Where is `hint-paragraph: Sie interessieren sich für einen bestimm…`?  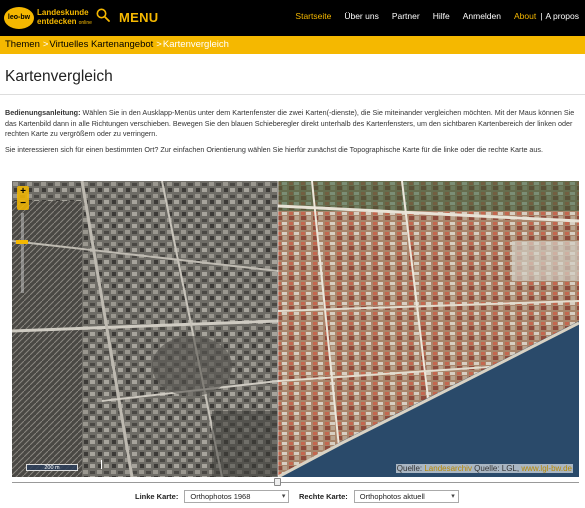
hint-paragraph: Sie interessieren sich für einen bestimm… is located at coordinates (274, 149).